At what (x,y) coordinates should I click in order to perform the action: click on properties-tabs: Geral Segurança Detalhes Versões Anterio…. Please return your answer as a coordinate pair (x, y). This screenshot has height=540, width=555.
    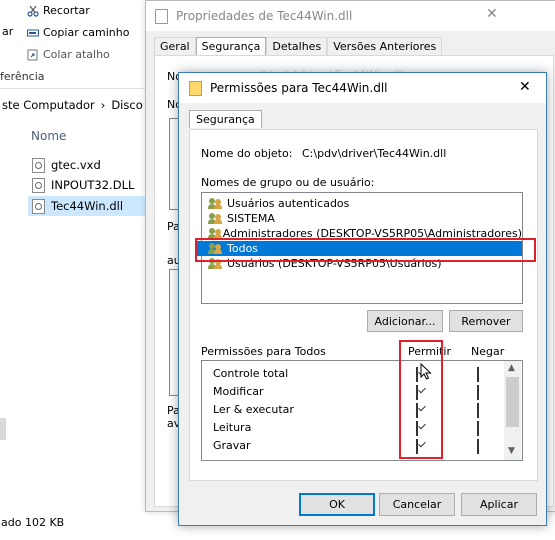
    Looking at the image, I should click on (298, 46).